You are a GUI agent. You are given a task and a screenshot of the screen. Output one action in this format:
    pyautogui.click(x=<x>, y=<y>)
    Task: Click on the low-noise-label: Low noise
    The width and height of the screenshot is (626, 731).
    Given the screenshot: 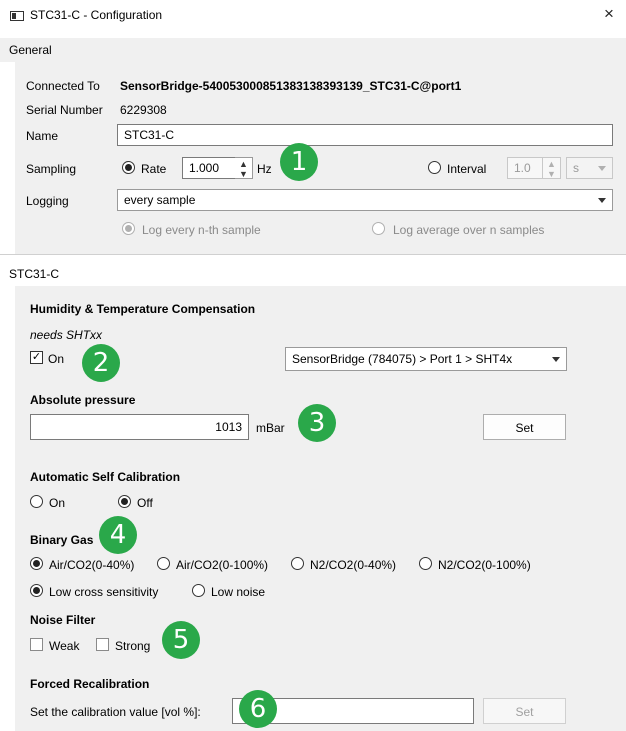 What is the action you would take?
    pyautogui.click(x=238, y=592)
    